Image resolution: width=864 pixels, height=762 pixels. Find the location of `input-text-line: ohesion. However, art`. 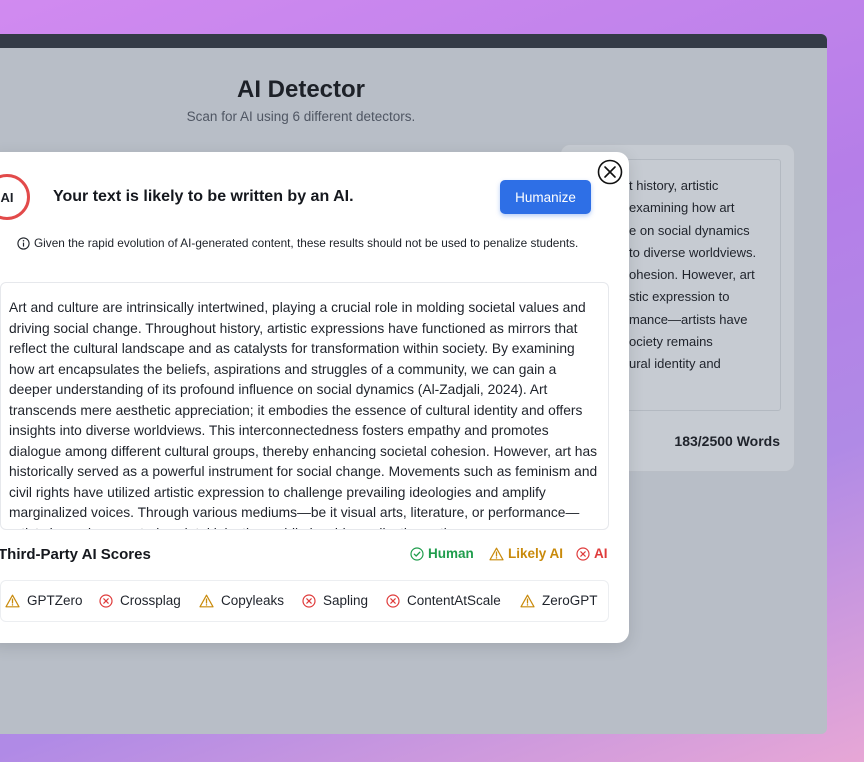

input-text-line: ohesion. However, art is located at coordinates (692, 275).